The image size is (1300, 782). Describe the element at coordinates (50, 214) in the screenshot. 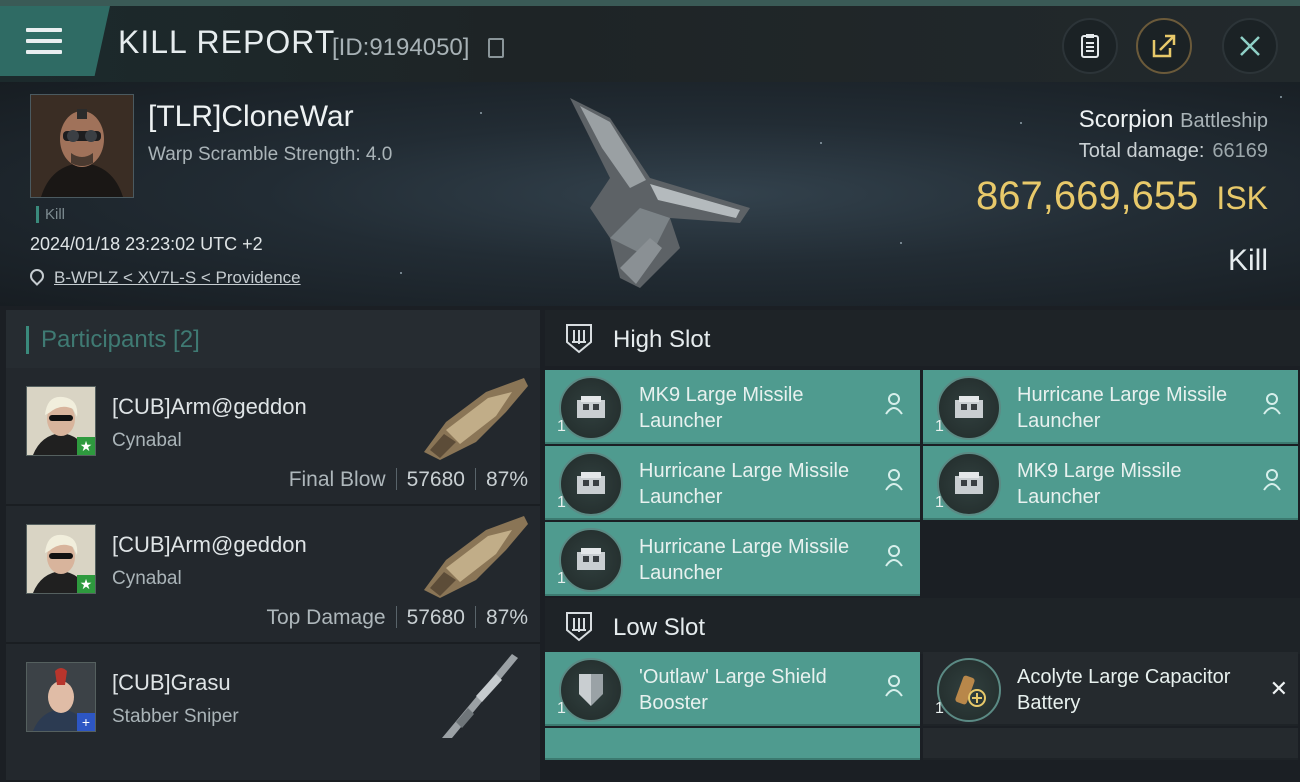

I see `kill-tag: Kill` at that location.